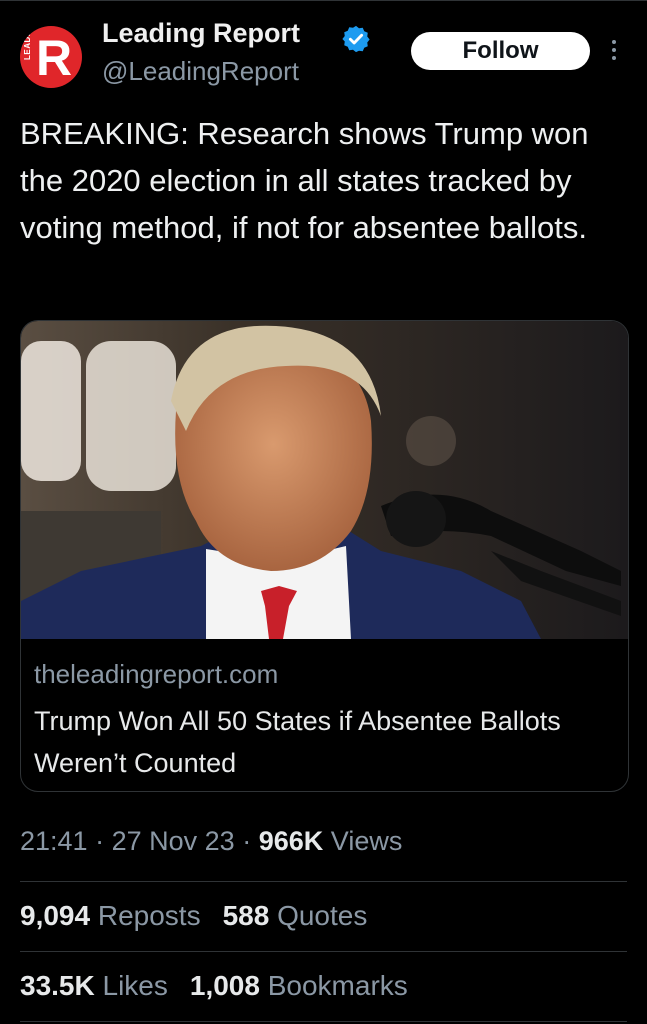  What do you see at coordinates (201, 33) in the screenshot?
I see `author-name: Leading Report` at bounding box center [201, 33].